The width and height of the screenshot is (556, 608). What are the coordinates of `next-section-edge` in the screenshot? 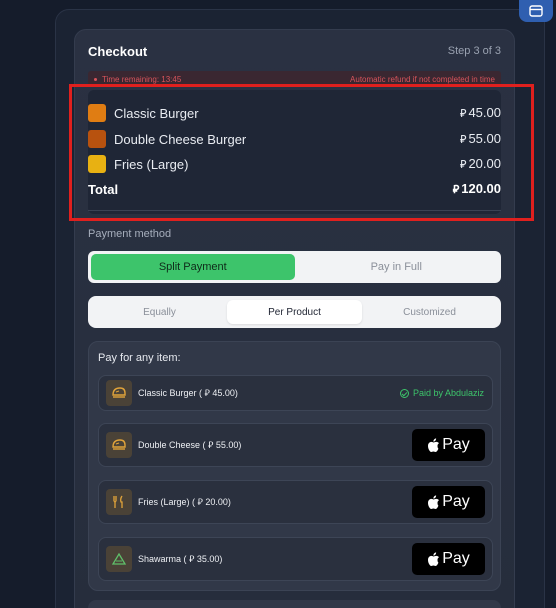 It's located at (294, 604).